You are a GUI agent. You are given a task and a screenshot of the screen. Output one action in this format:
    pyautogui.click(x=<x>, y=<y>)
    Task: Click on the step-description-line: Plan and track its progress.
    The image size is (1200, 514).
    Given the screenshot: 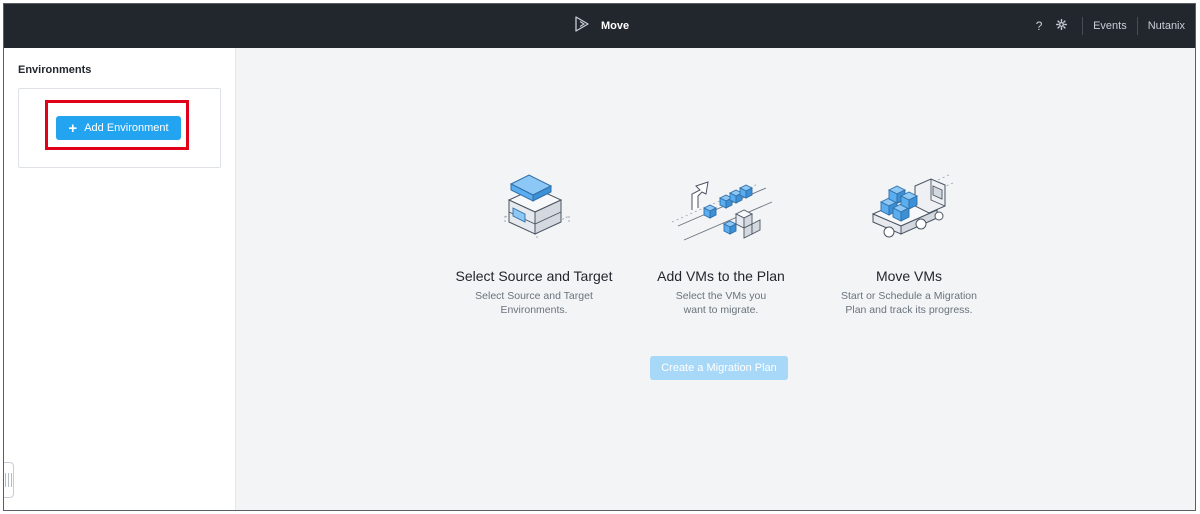 What is the action you would take?
    pyautogui.click(x=909, y=310)
    